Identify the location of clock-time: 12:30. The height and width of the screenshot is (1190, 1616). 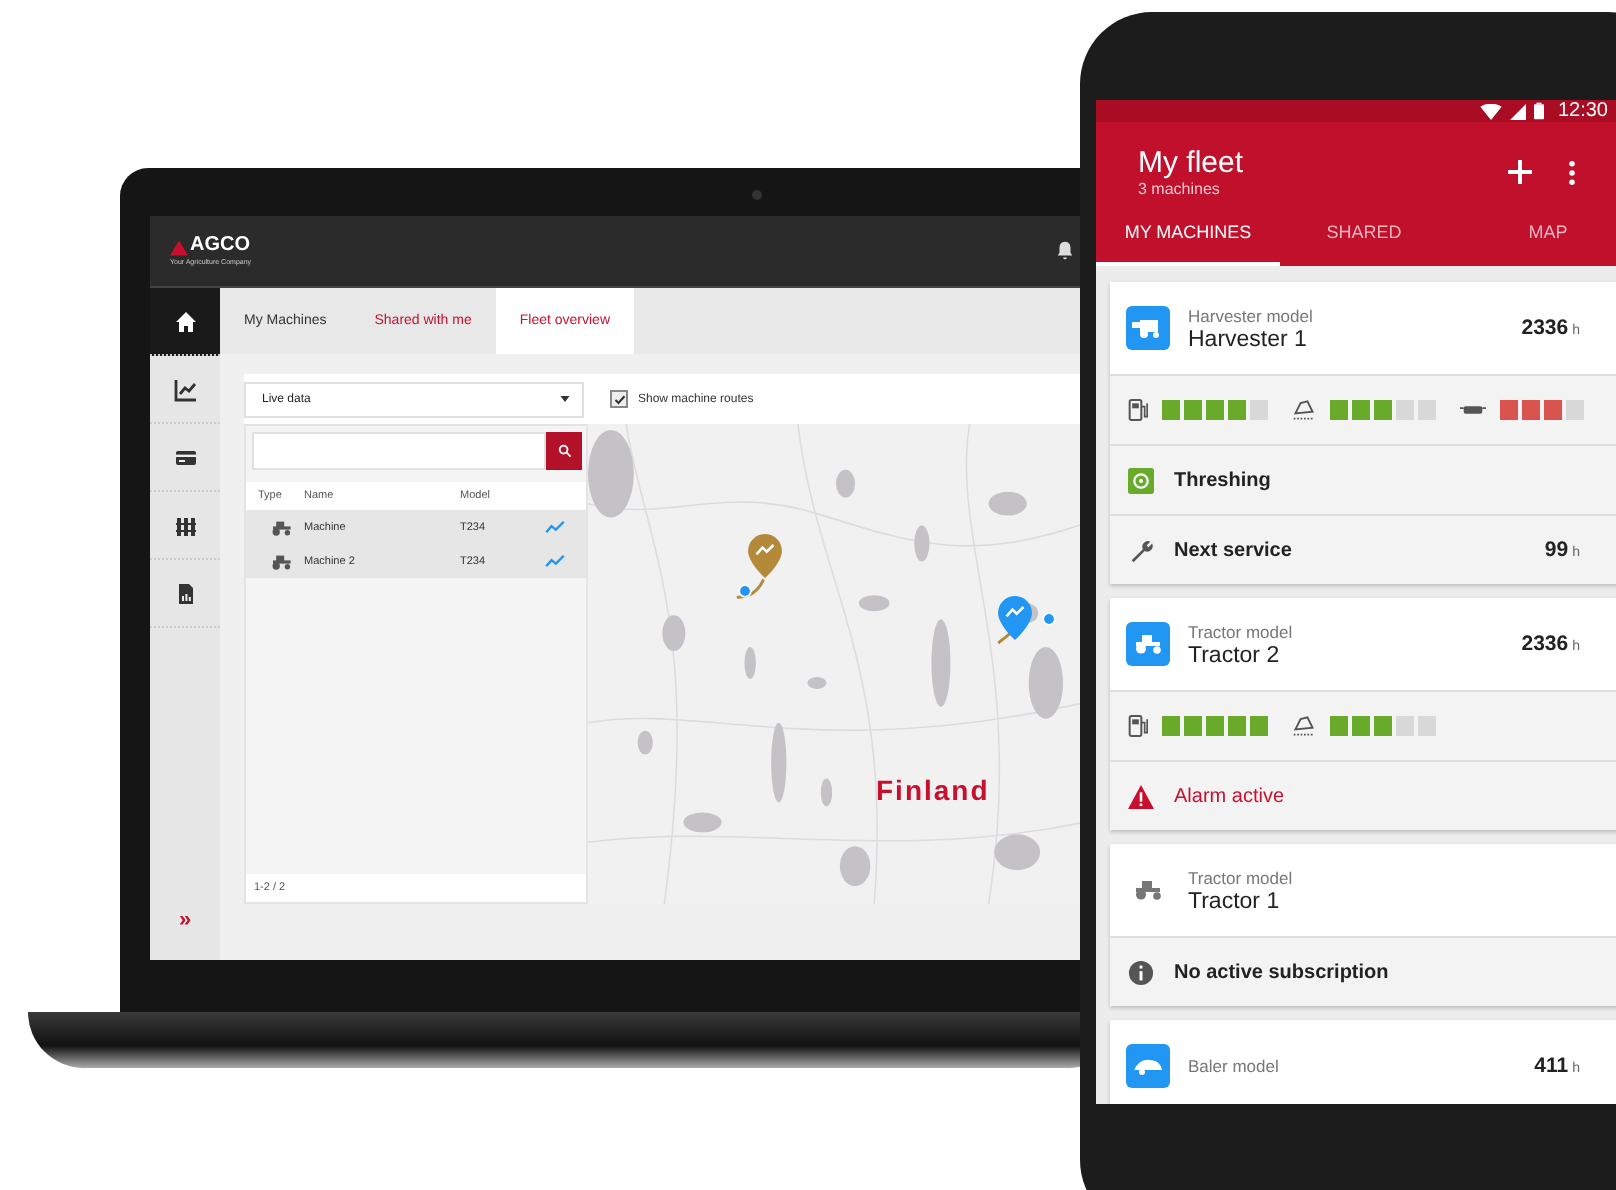
(1582, 111).